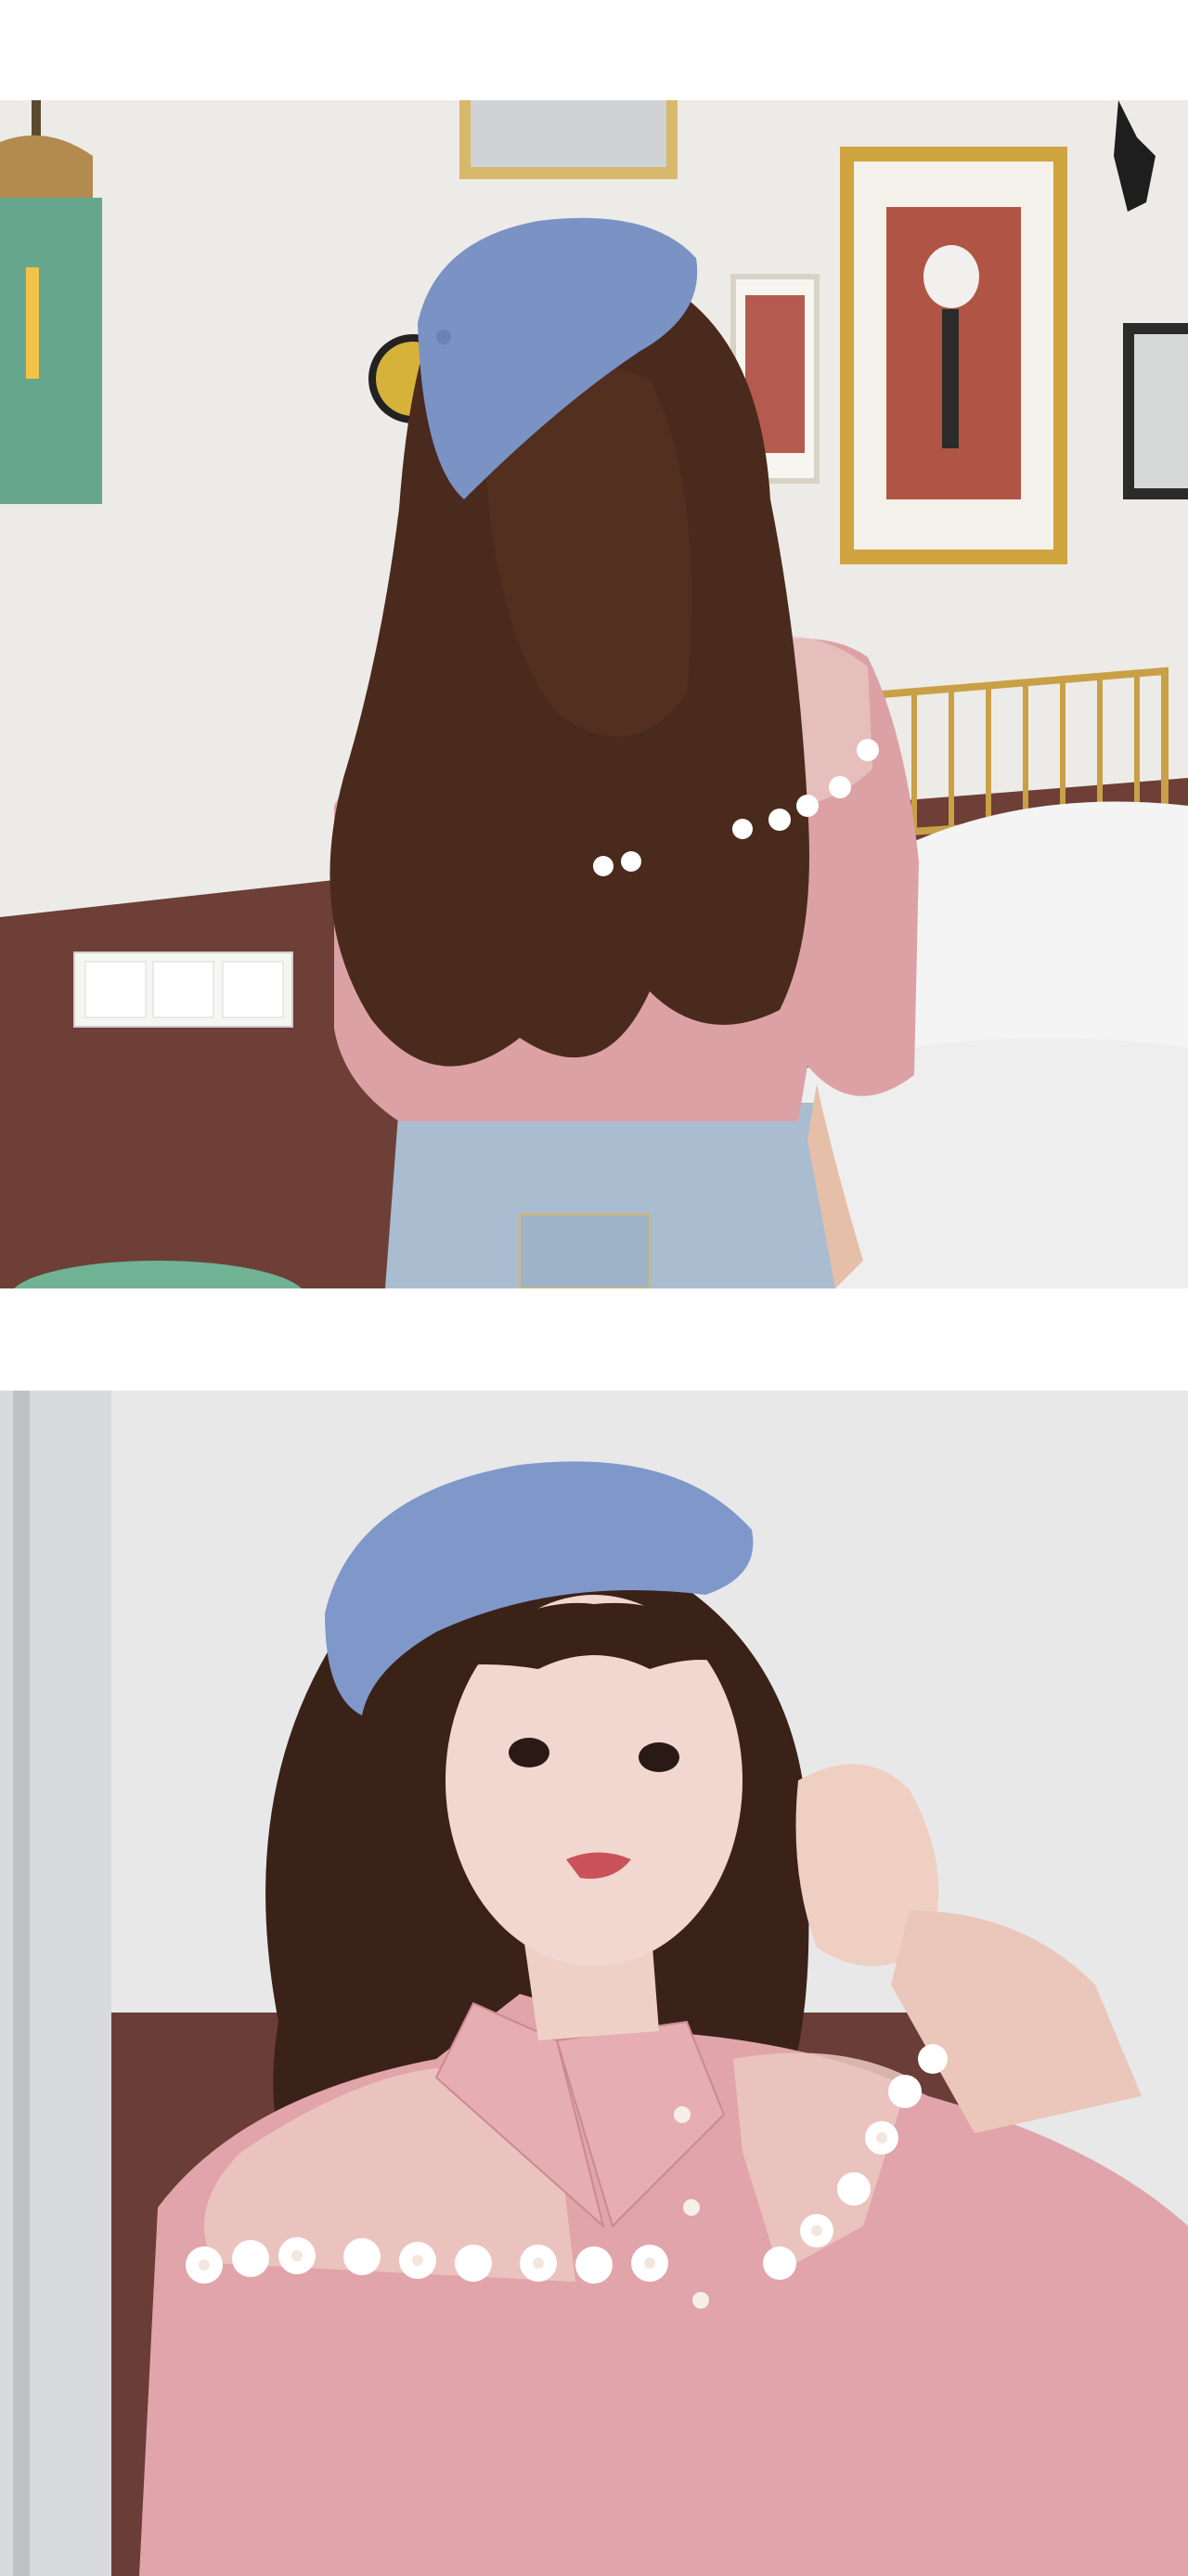 Image resolution: width=1188 pixels, height=2576 pixels. What do you see at coordinates (1039, 938) in the screenshot?
I see `pillow` at bounding box center [1039, 938].